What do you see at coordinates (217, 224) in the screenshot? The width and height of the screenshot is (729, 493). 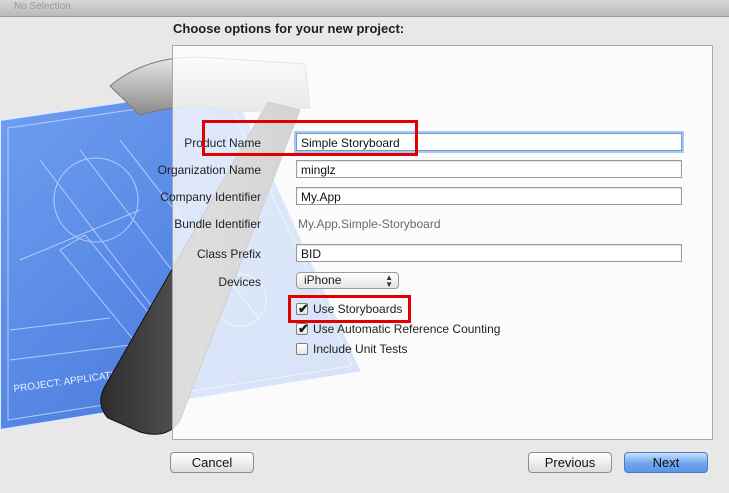 I see `bundle-identifier-label: Bundle Identifier` at bounding box center [217, 224].